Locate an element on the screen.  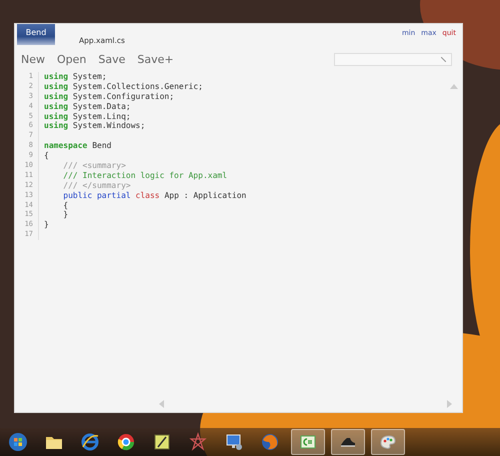
toolbar-button: Save+ is located at coordinates (155, 59).